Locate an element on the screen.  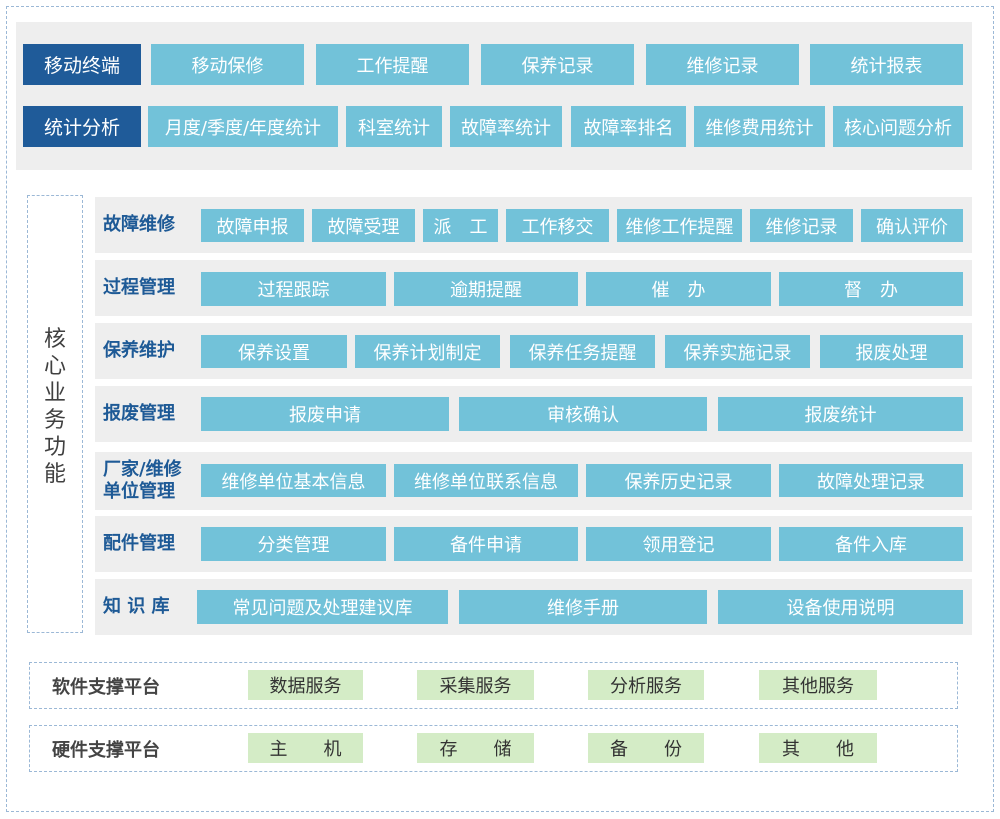
core-item: 报废申请 is located at coordinates (325, 414).